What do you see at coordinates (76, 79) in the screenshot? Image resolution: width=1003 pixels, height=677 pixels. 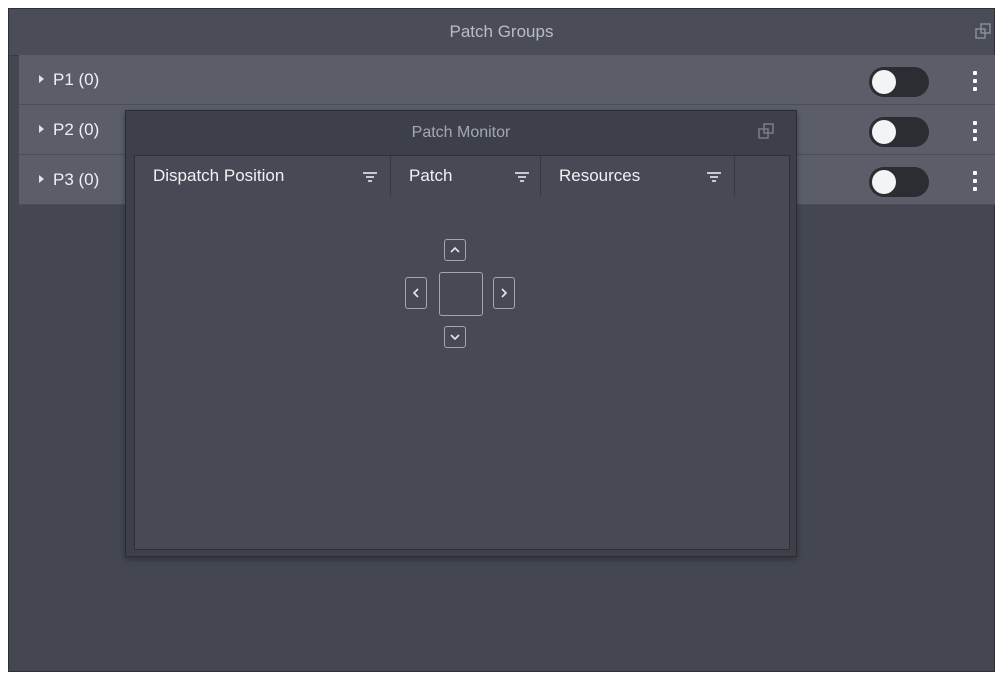 I see `patch-group-label: P1 (0)` at bounding box center [76, 79].